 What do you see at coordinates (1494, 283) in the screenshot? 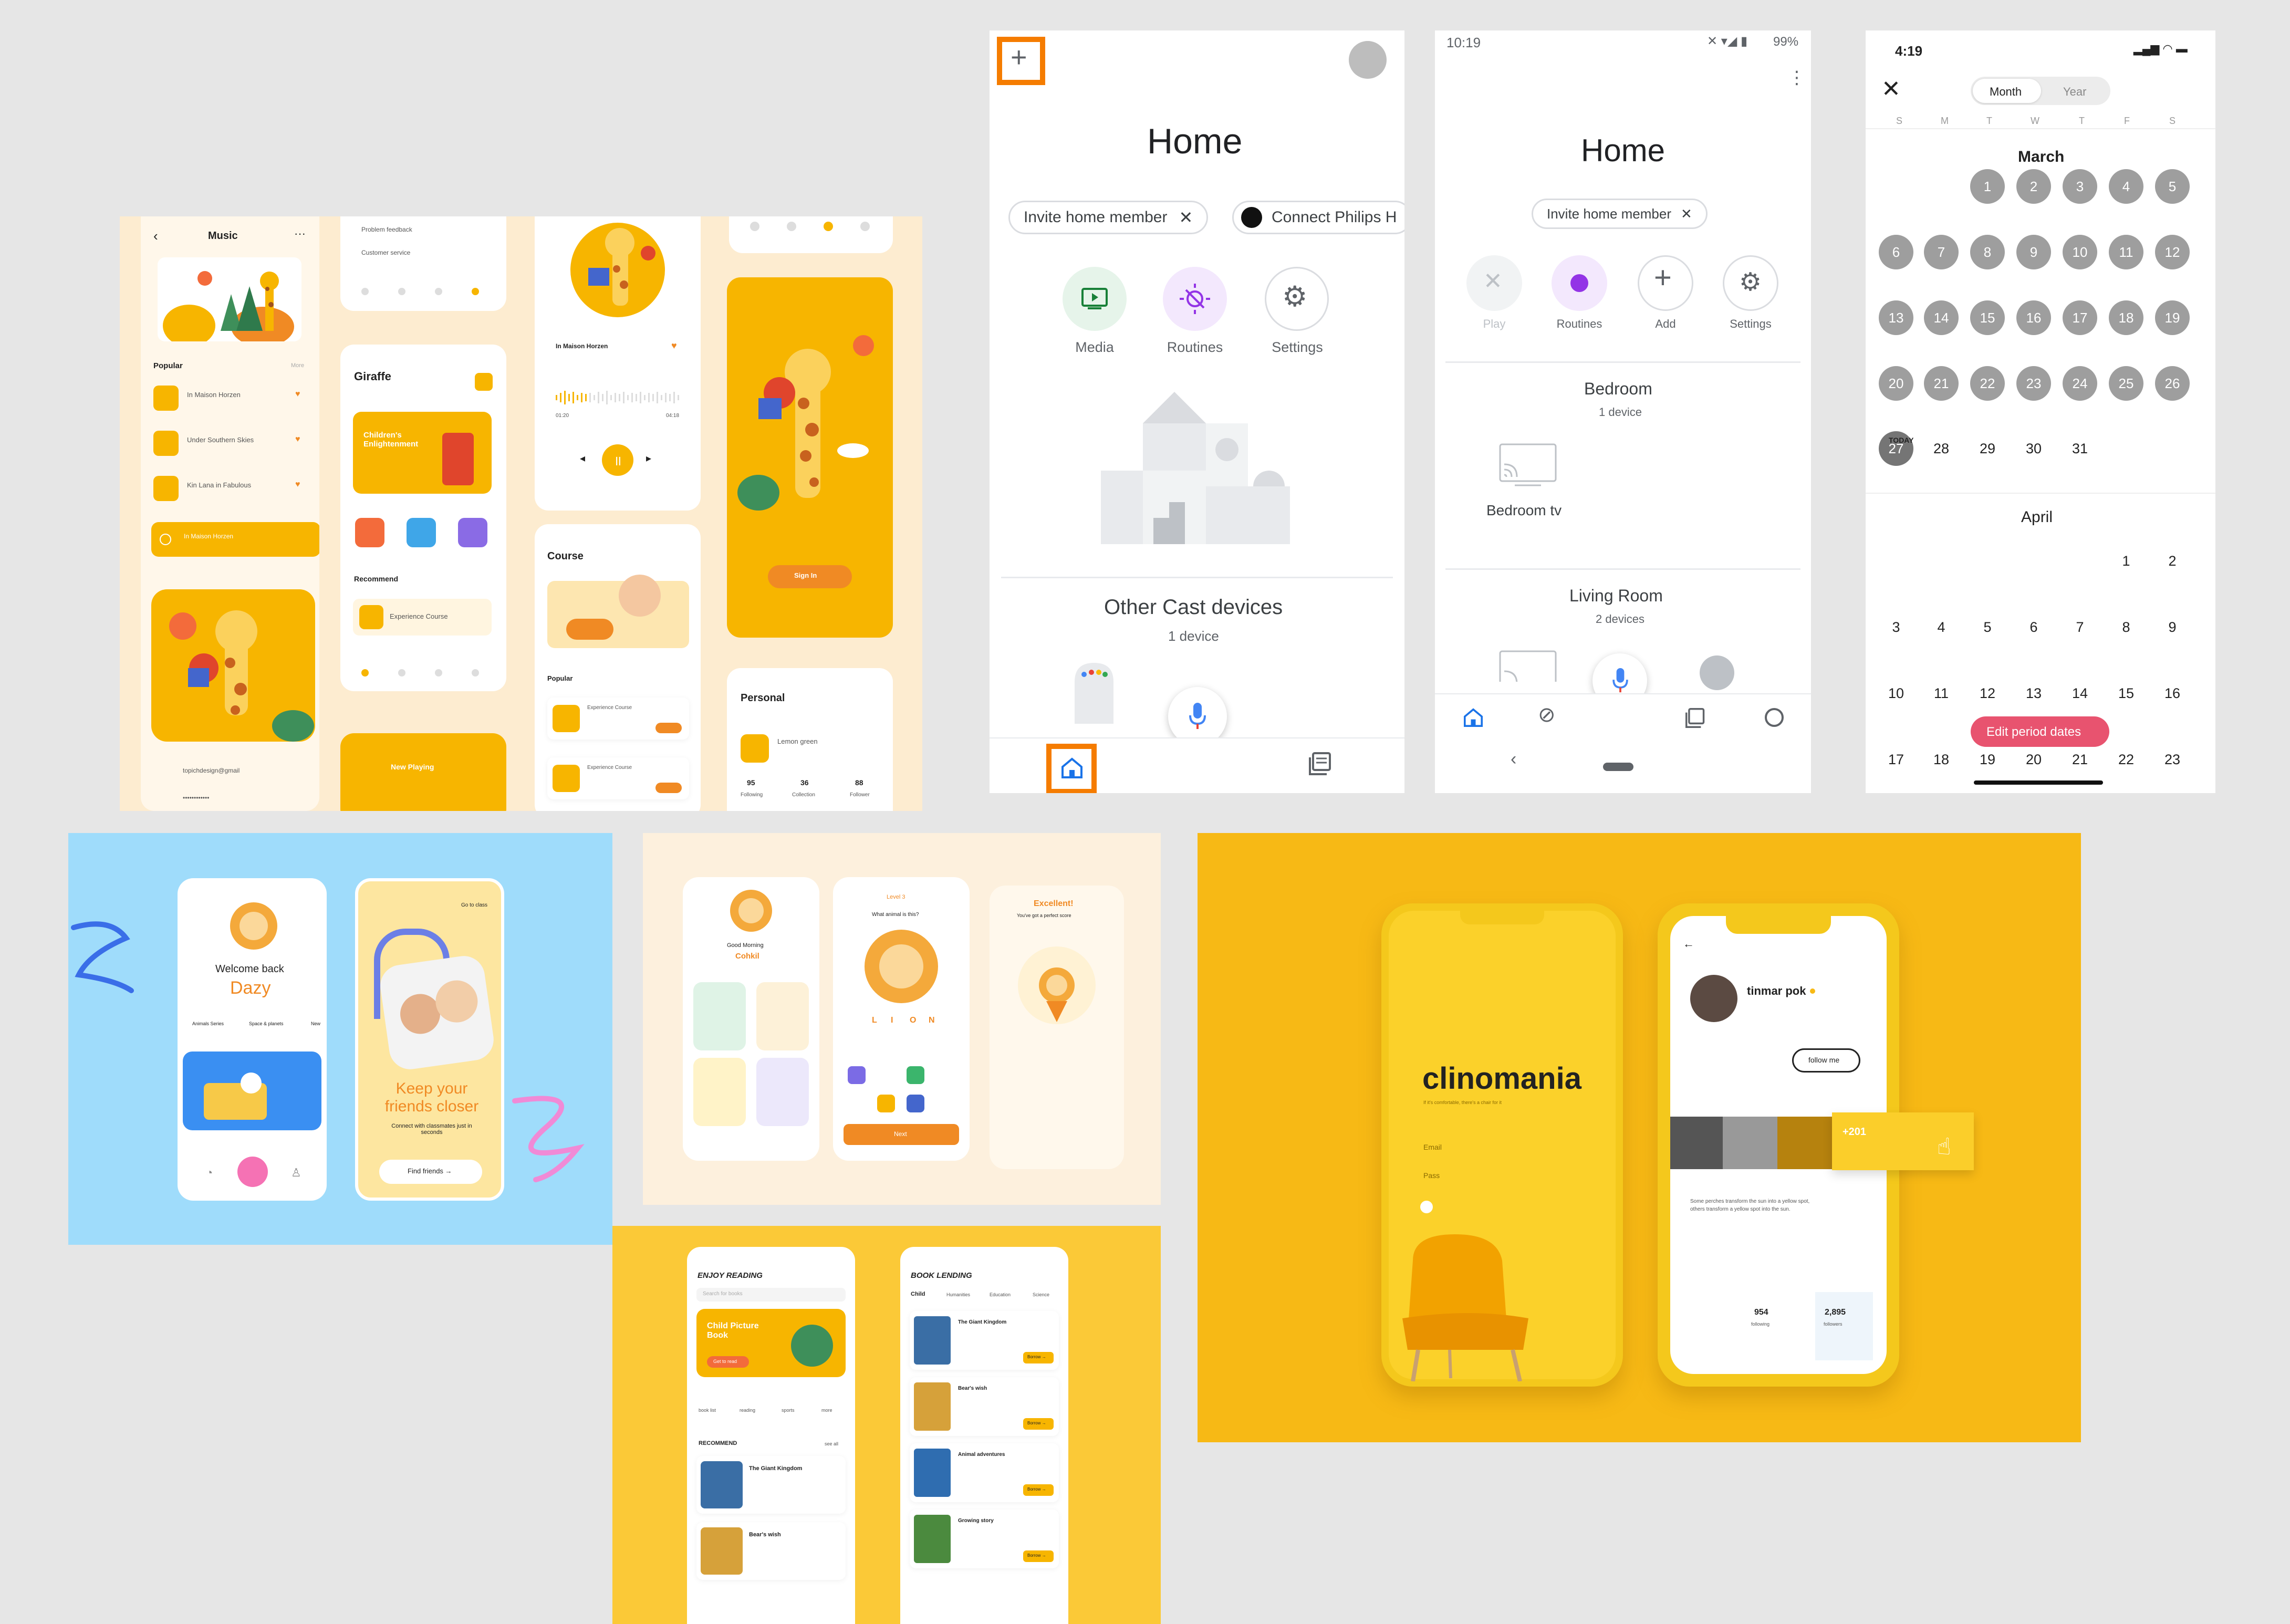
I see `play-button: ✕` at bounding box center [1494, 283].